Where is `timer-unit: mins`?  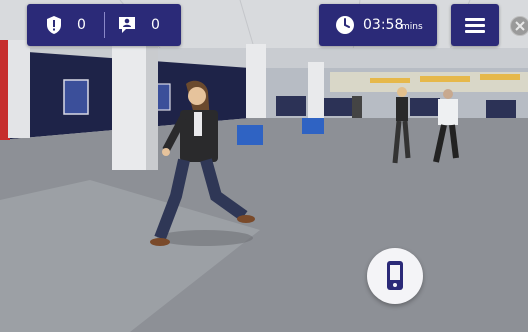 timer-unit: mins is located at coordinates (412, 27).